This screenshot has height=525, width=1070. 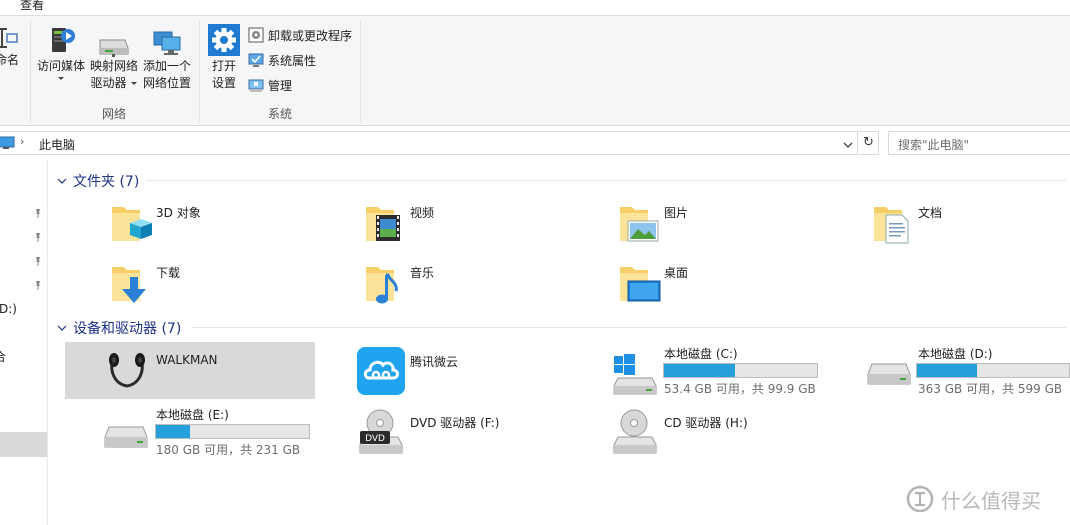 I want to click on dvd-drive-icon: DVD, so click(x=381, y=431).